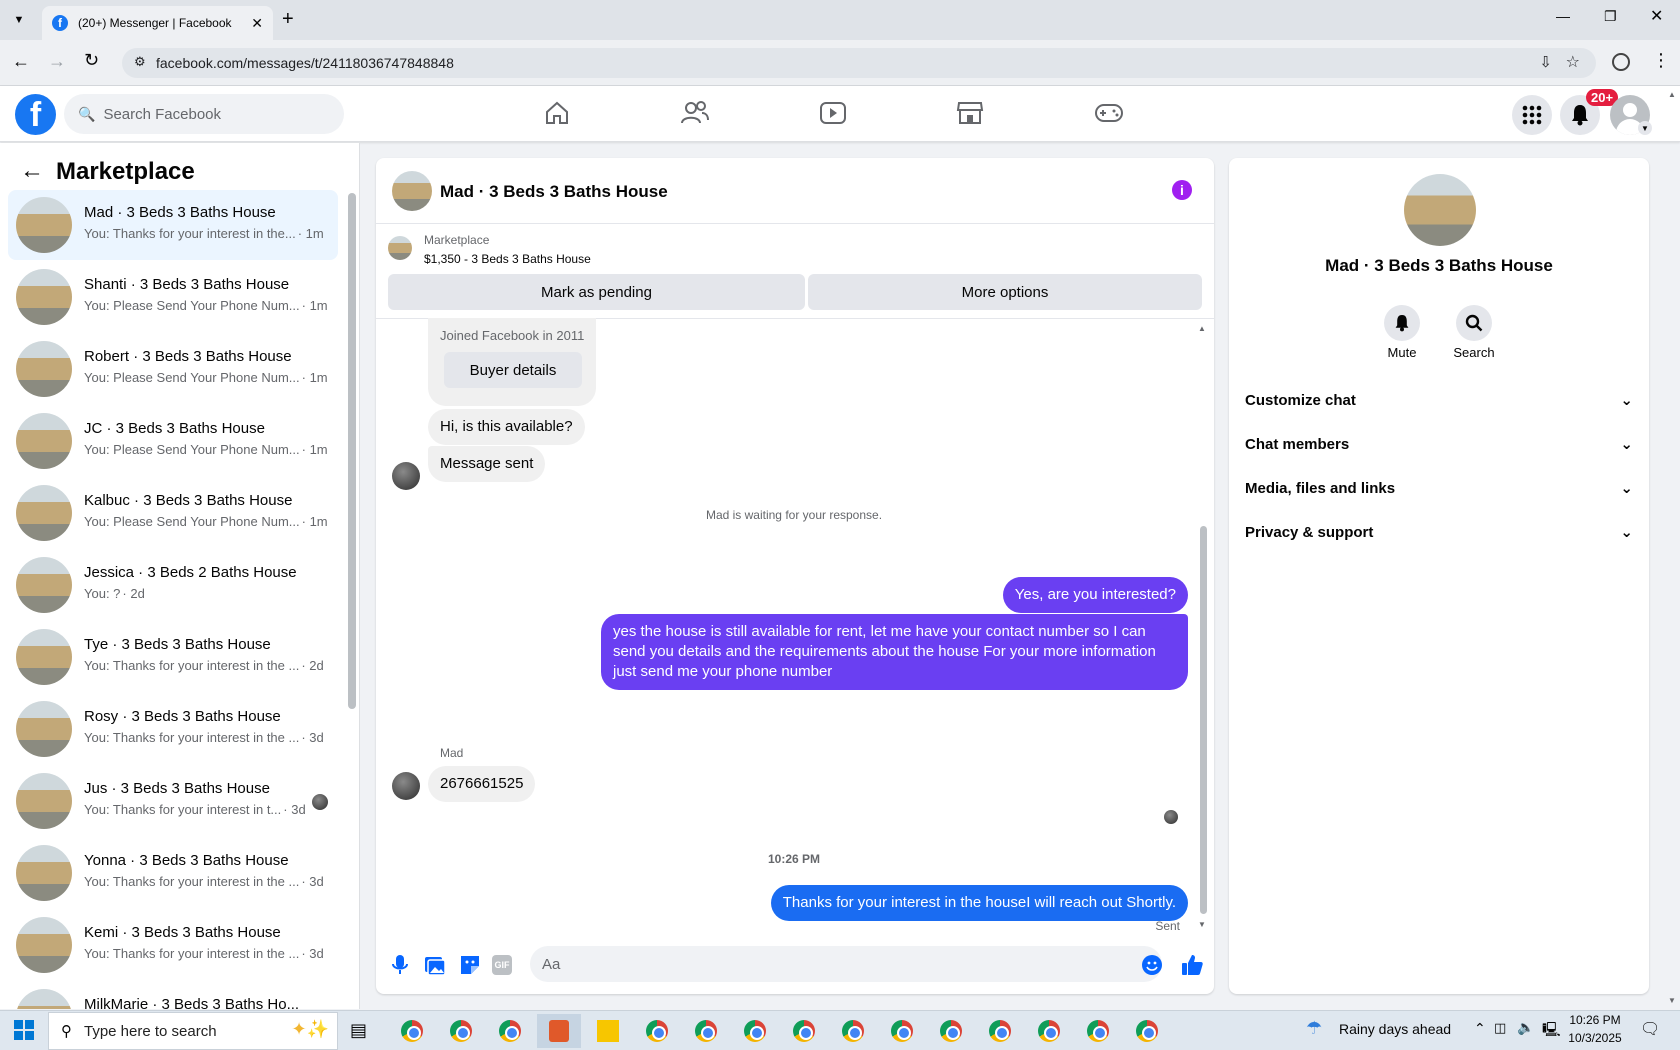 Image resolution: width=1680 pixels, height=1050 pixels. I want to click on restore-button: ❐, so click(1610, 16).